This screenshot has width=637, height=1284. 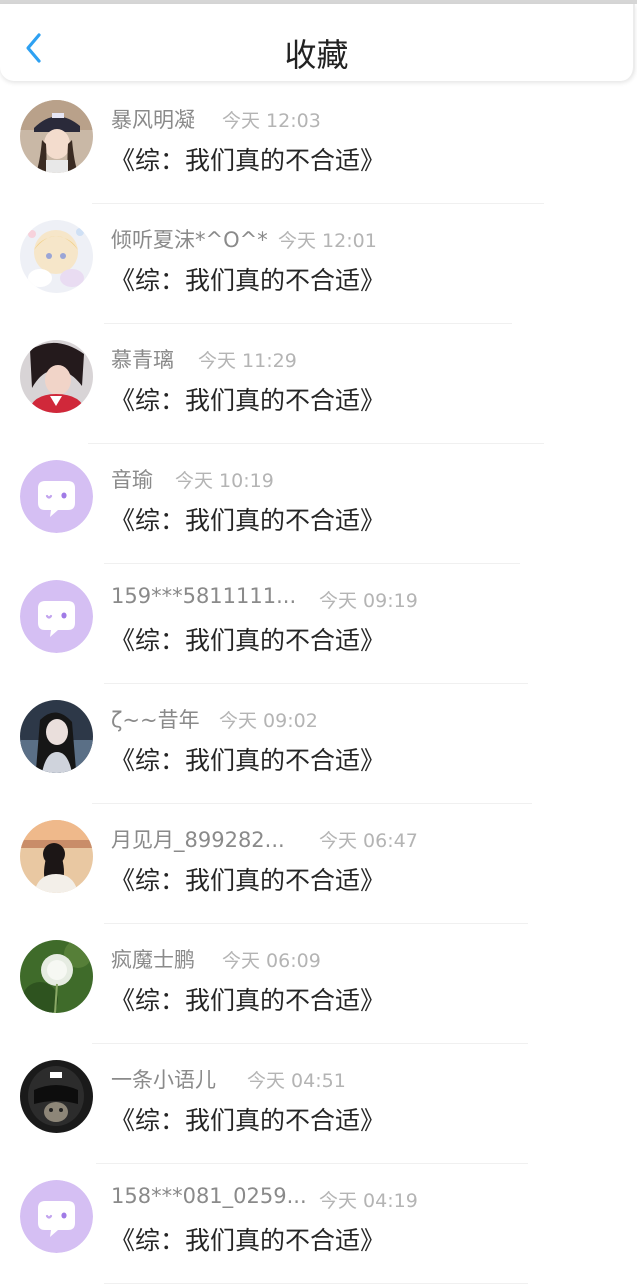 What do you see at coordinates (318, 984) in the screenshot?
I see `list-item: 疯魔士鹏 今天 06:09 《综：我们真的不合适》` at bounding box center [318, 984].